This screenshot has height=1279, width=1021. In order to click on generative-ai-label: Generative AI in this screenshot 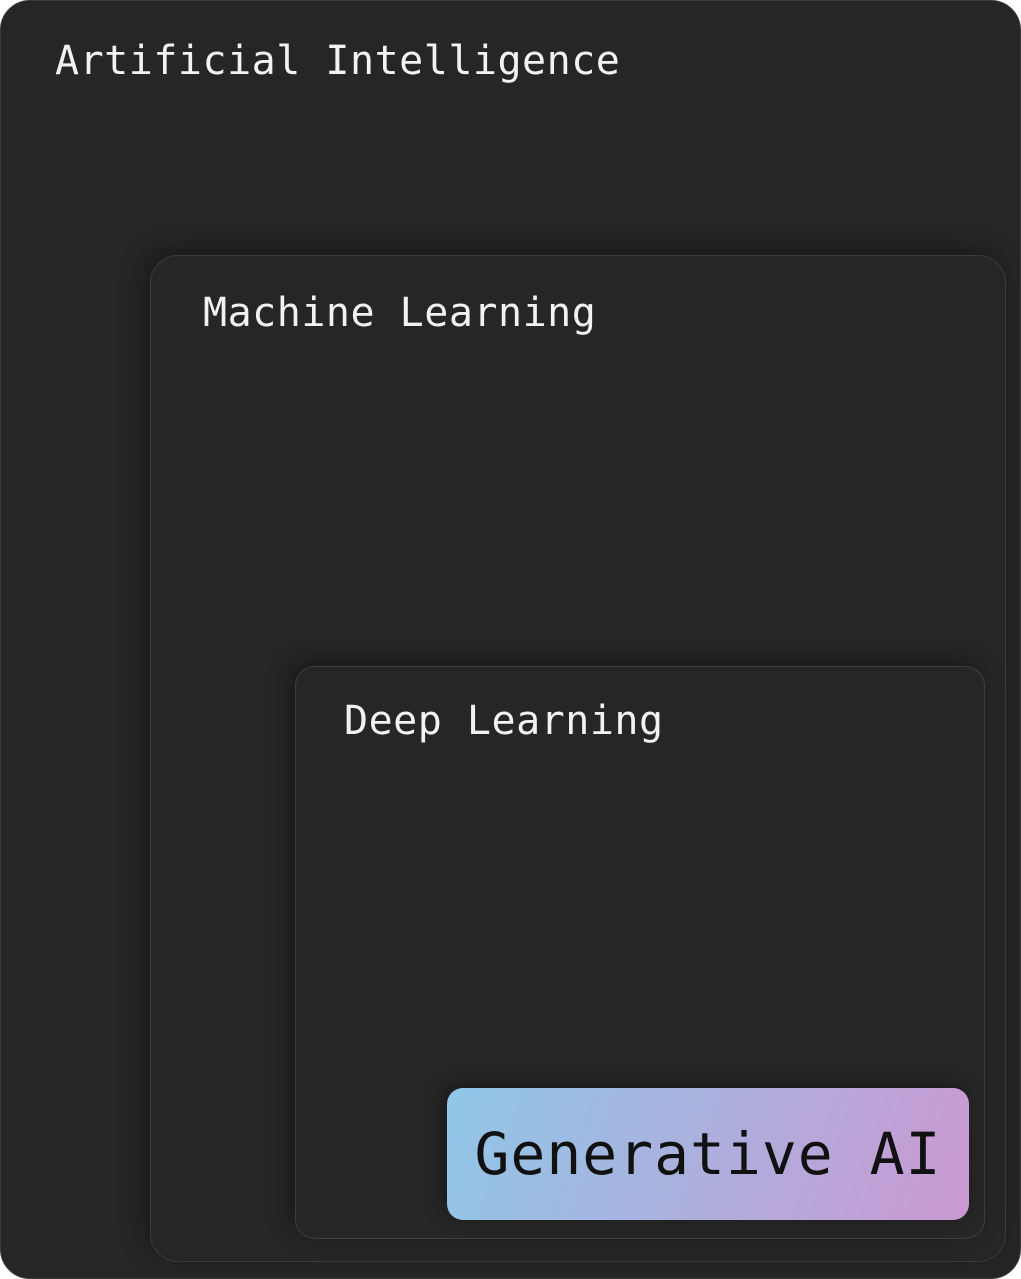, I will do `click(708, 1154)`.